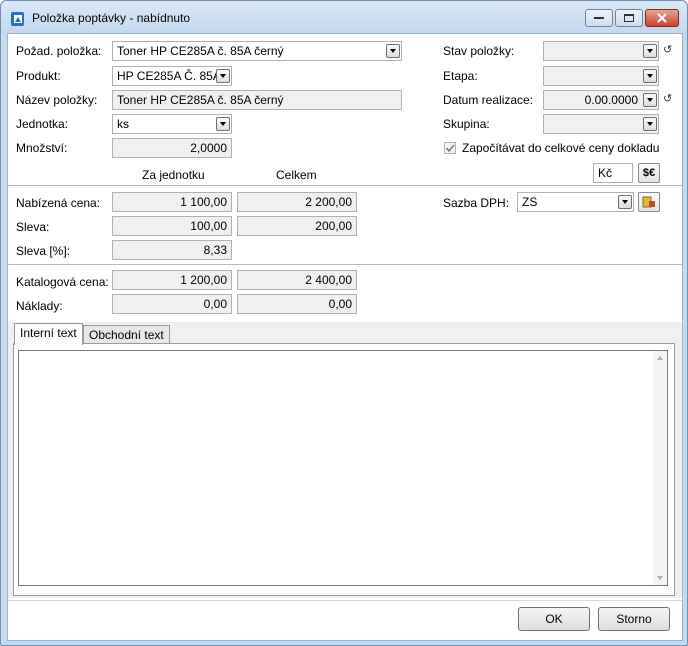 This screenshot has height=646, width=688. What do you see at coordinates (57, 100) in the screenshot?
I see `nazev-polozky-label: Název položky:` at bounding box center [57, 100].